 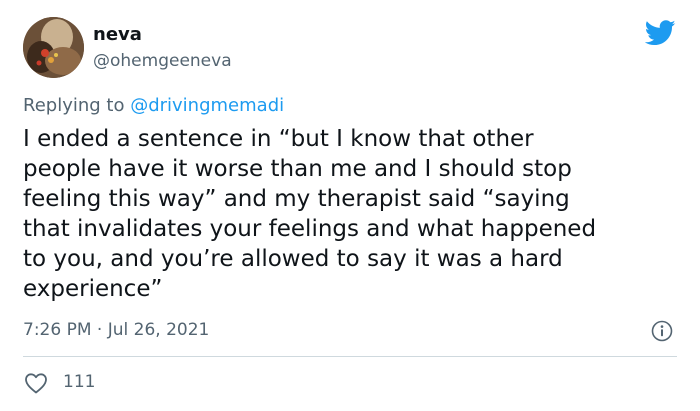 What do you see at coordinates (350, 356) in the screenshot?
I see `divider` at bounding box center [350, 356].